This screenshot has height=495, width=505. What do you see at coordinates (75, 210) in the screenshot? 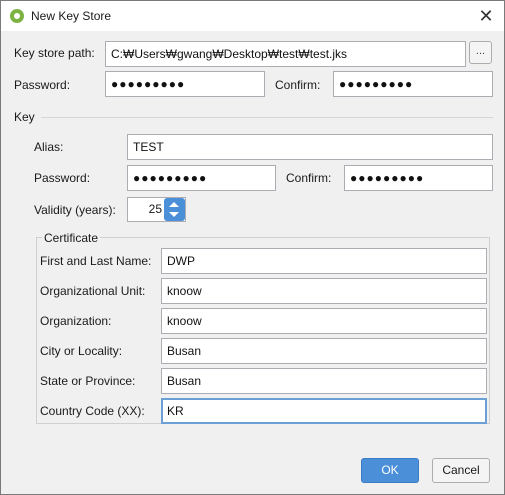
I see `validity-label: Validity (years):` at bounding box center [75, 210].